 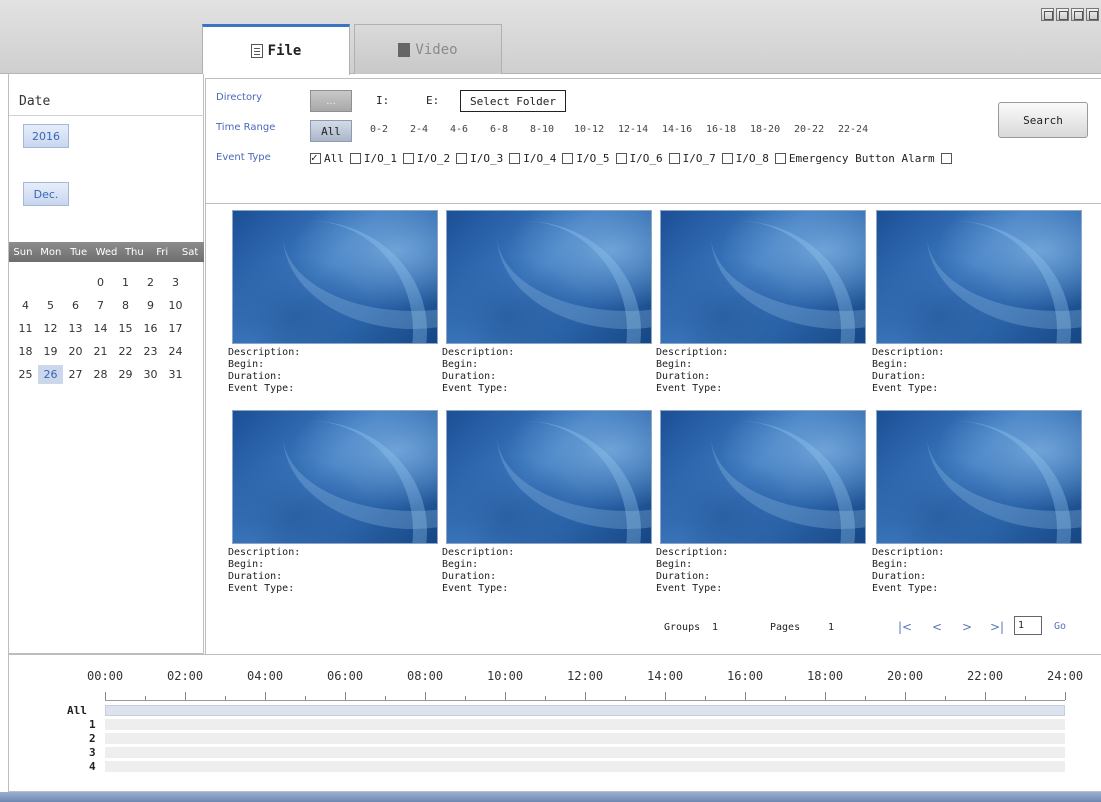 I want to click on calendar-day-11: 11, so click(x=25, y=328).